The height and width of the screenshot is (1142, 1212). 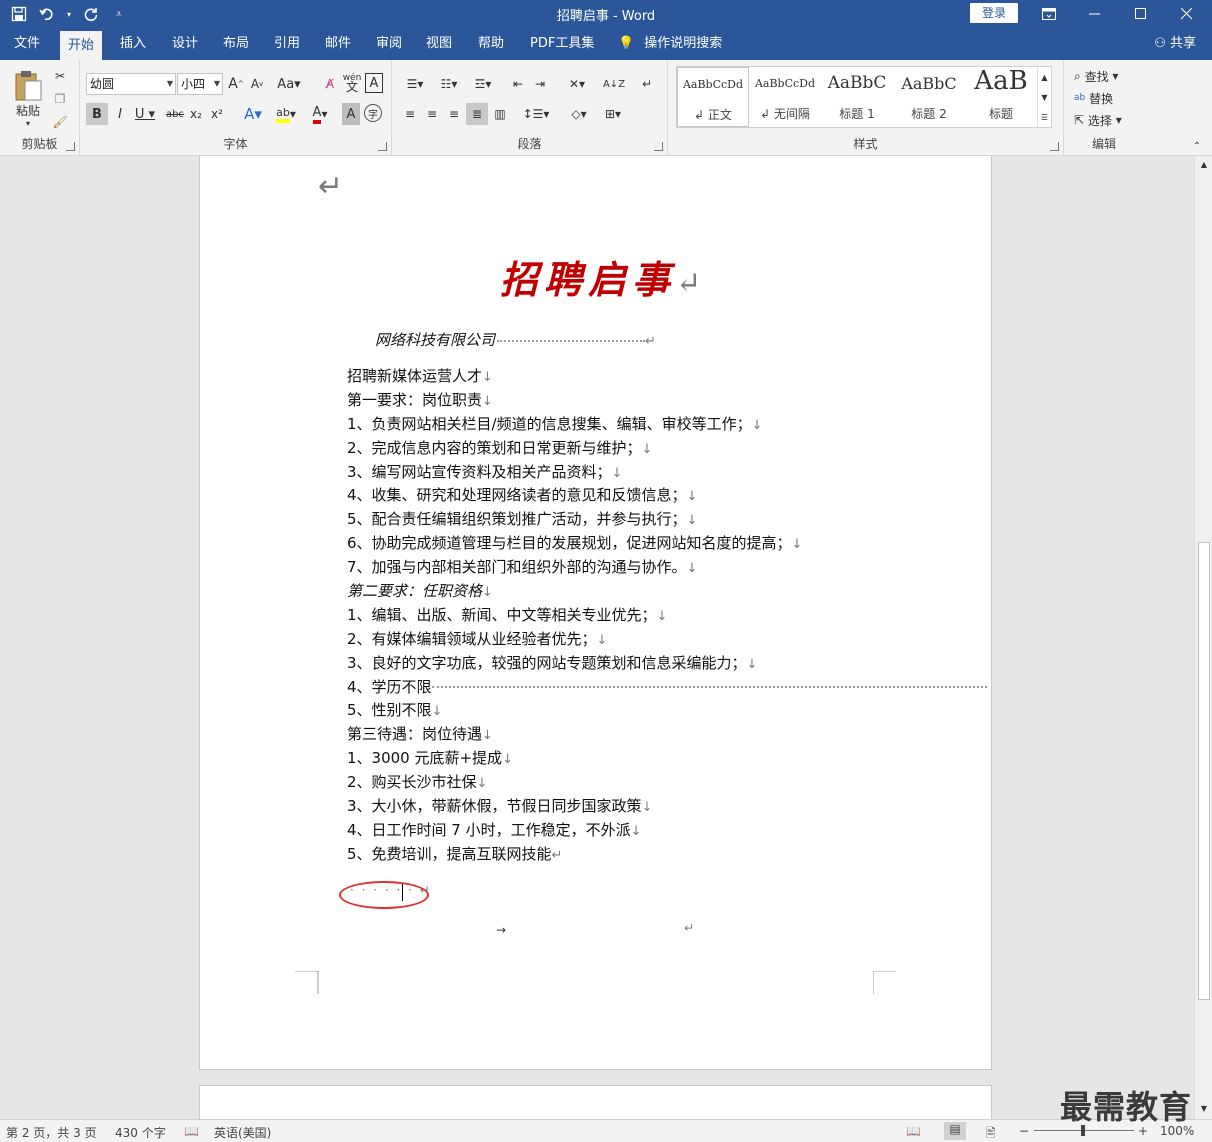 I want to click on text-effects-icon: A▾, so click(x=253, y=114).